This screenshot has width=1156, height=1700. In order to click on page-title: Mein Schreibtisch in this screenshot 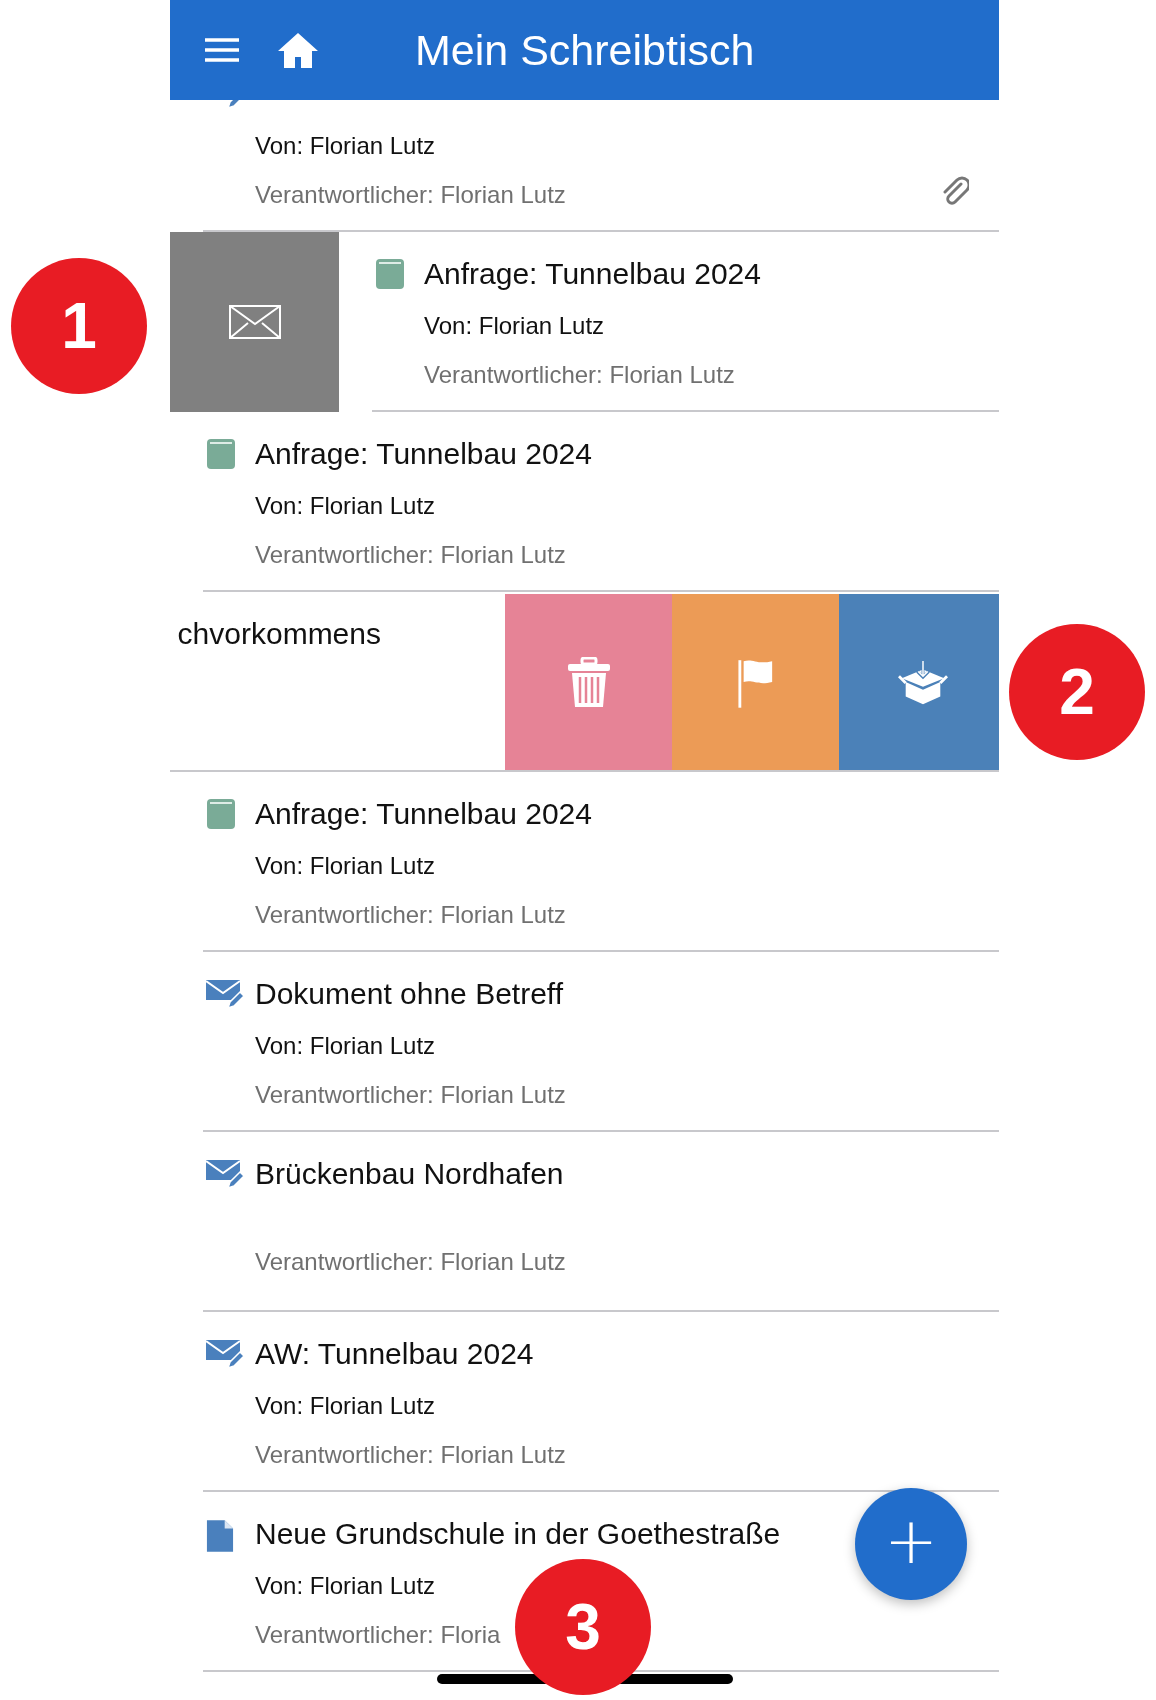, I will do `click(585, 50)`.